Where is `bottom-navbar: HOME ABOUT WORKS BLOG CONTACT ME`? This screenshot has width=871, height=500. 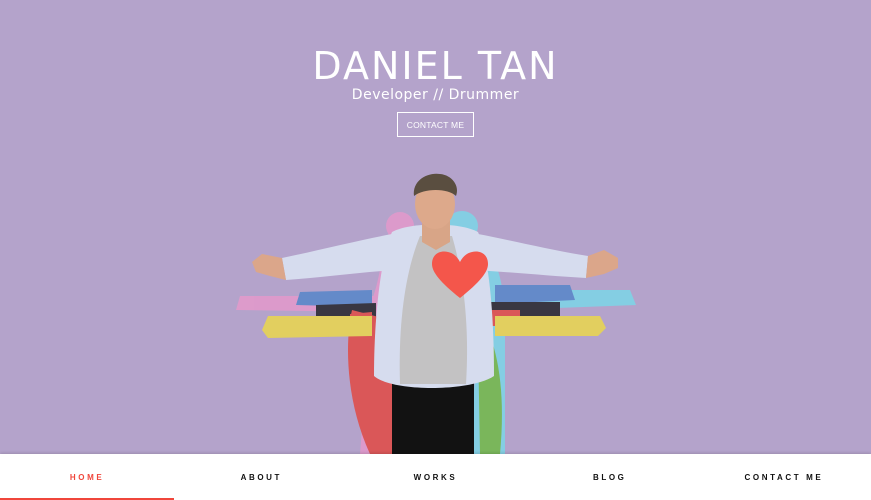 bottom-navbar: HOME ABOUT WORKS BLOG CONTACT ME is located at coordinates (435, 477).